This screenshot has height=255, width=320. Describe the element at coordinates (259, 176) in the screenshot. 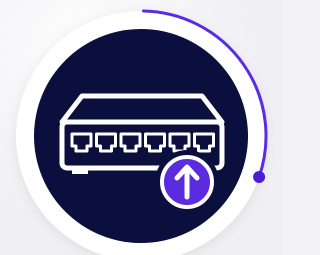

I see `progress-dot` at that location.